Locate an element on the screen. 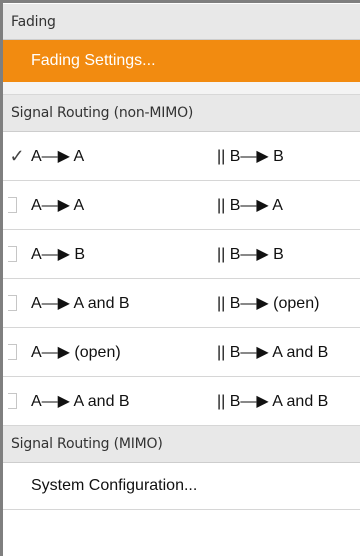 The height and width of the screenshot is (556, 360). section-header-signal-routing-non-mimo: Signal Routing (non-MIMO) is located at coordinates (181, 113).